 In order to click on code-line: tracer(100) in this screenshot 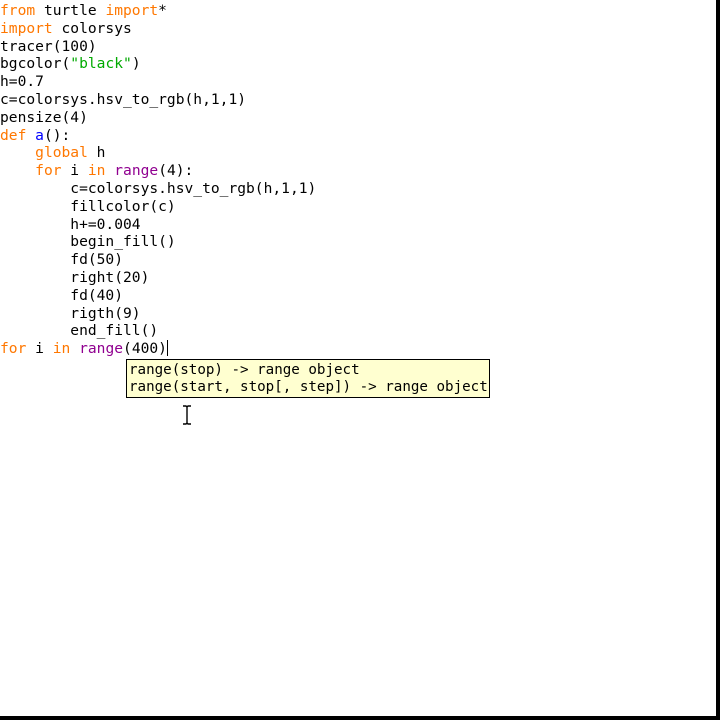, I will do `click(158, 47)`.